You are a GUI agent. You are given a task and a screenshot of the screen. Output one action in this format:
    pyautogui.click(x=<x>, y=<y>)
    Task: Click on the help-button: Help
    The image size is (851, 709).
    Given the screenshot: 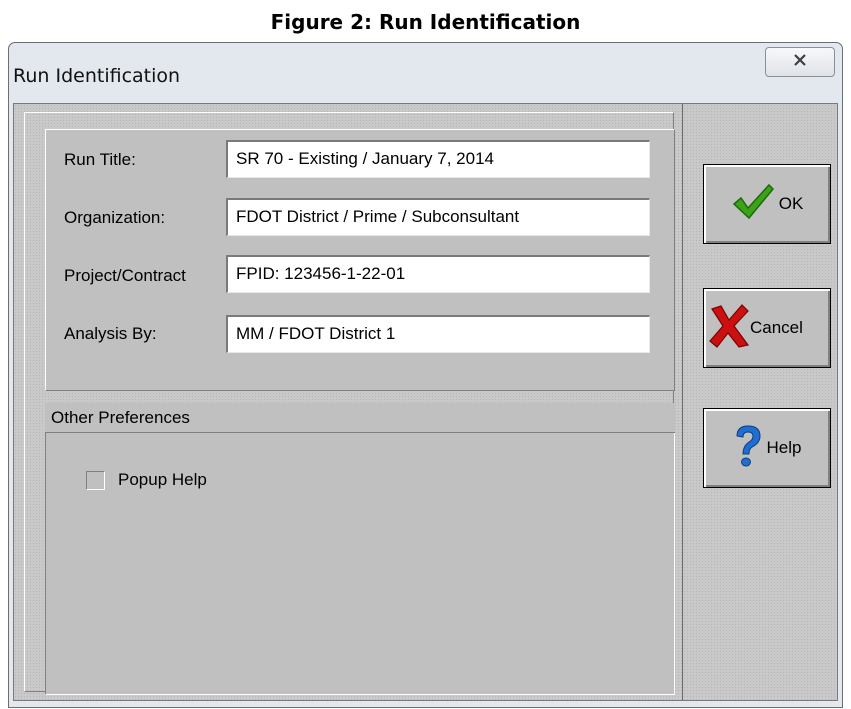 What is the action you would take?
    pyautogui.click(x=767, y=448)
    